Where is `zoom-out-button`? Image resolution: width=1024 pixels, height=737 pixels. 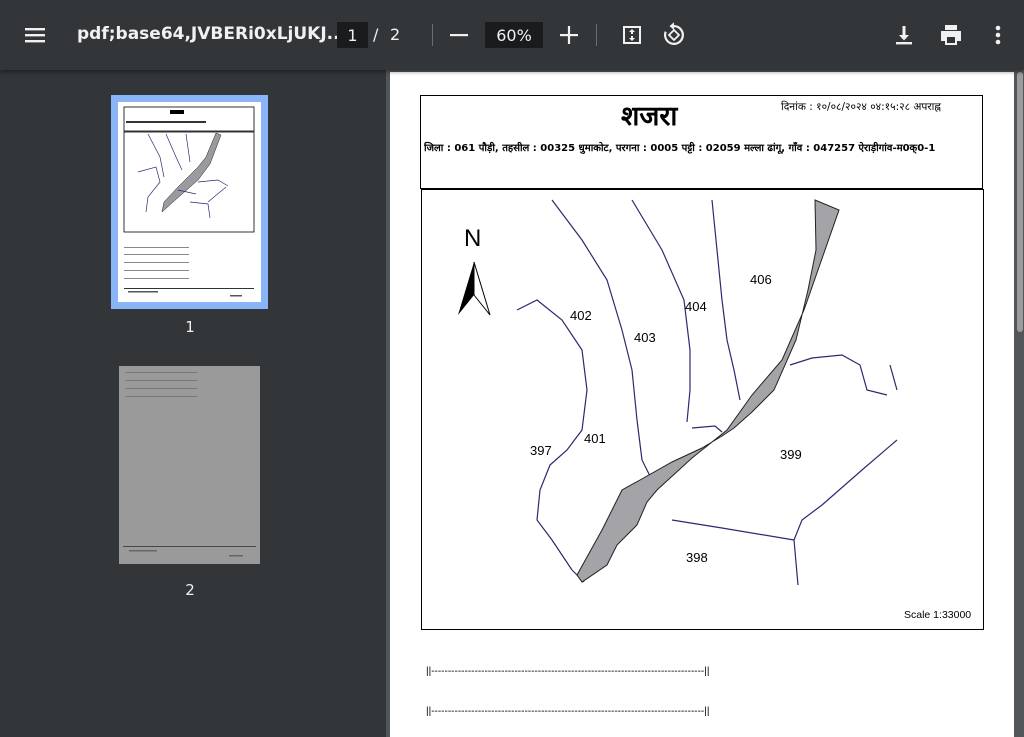 zoom-out-button is located at coordinates (459, 35).